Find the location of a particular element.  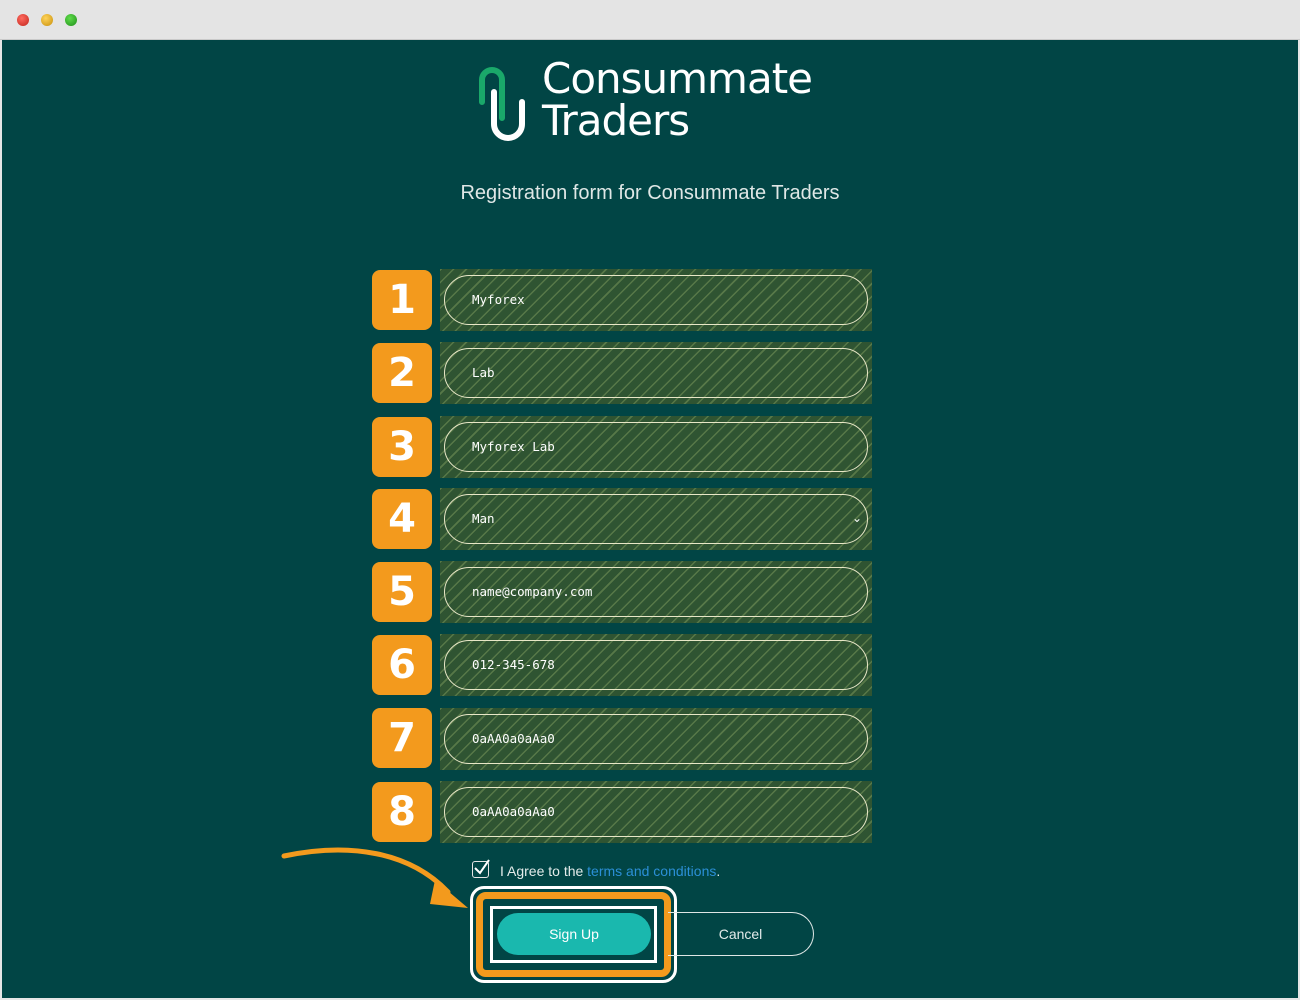

signup-button: Sign Up is located at coordinates (574, 934).